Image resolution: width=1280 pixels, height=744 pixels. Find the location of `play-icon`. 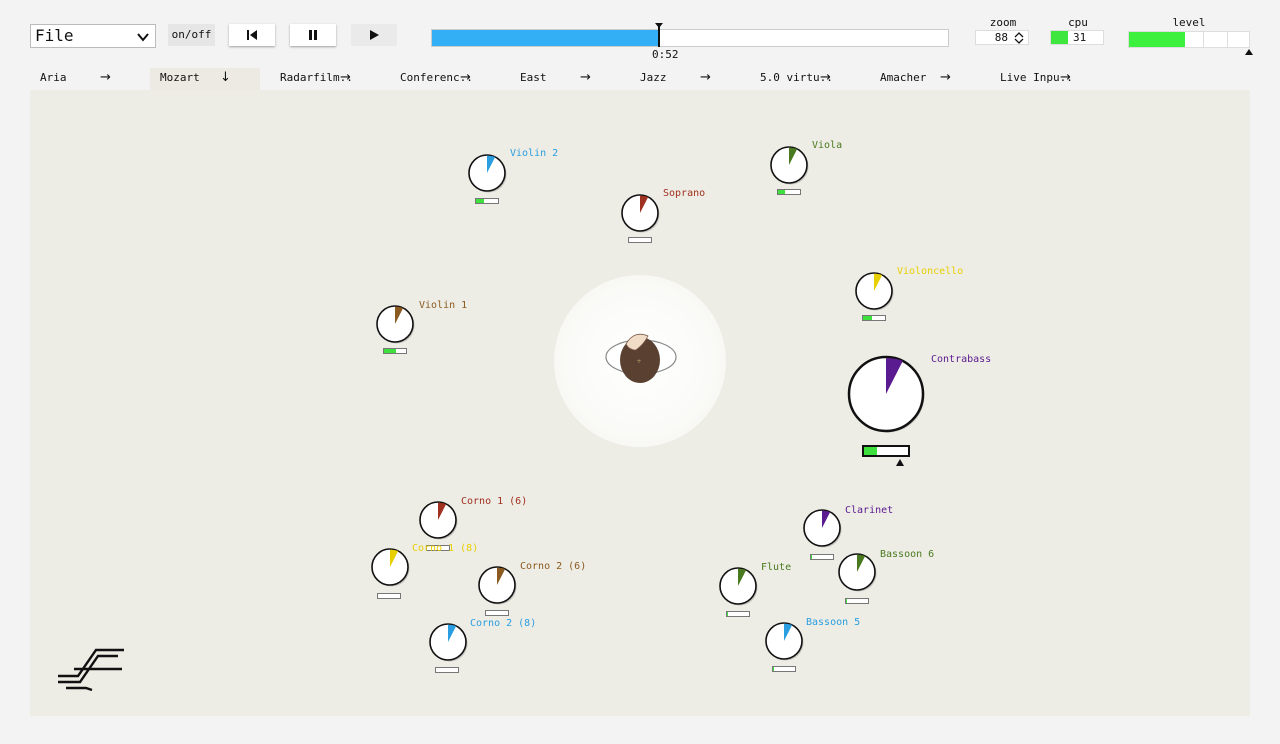

play-icon is located at coordinates (374, 35).